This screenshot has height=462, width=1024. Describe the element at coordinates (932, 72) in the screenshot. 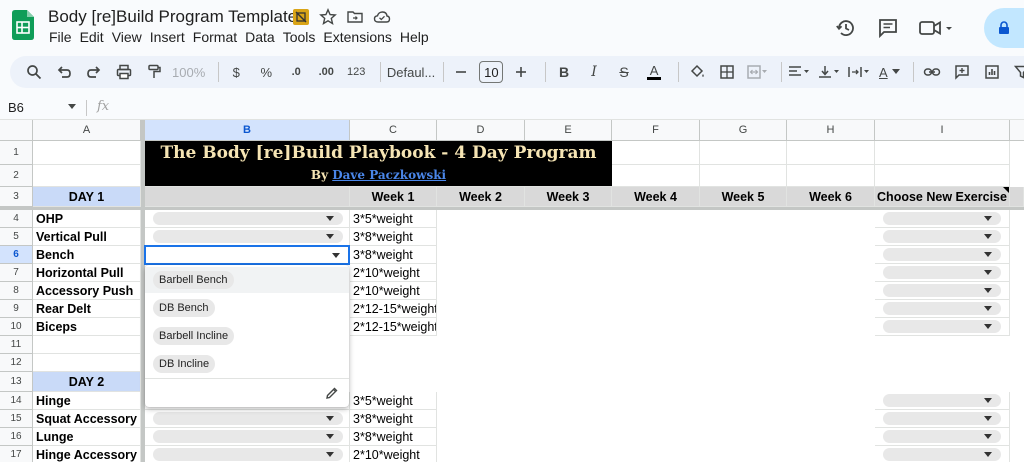

I see `insert-link-icon` at that location.